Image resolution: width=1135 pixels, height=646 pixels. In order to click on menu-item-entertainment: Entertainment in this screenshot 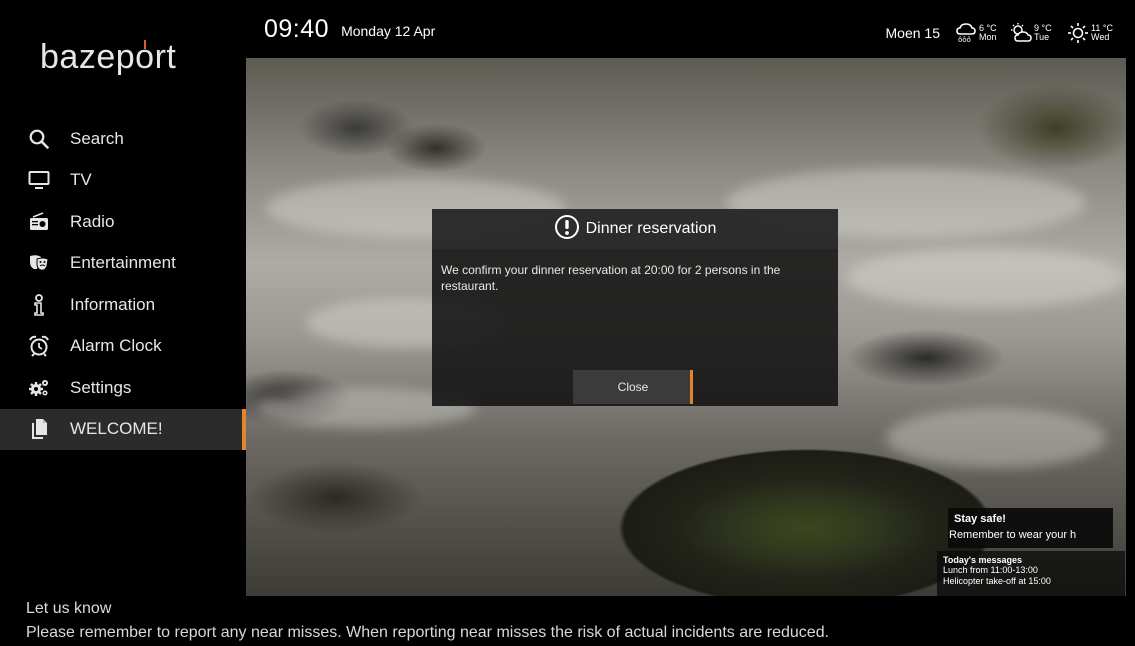, I will do `click(123, 264)`.